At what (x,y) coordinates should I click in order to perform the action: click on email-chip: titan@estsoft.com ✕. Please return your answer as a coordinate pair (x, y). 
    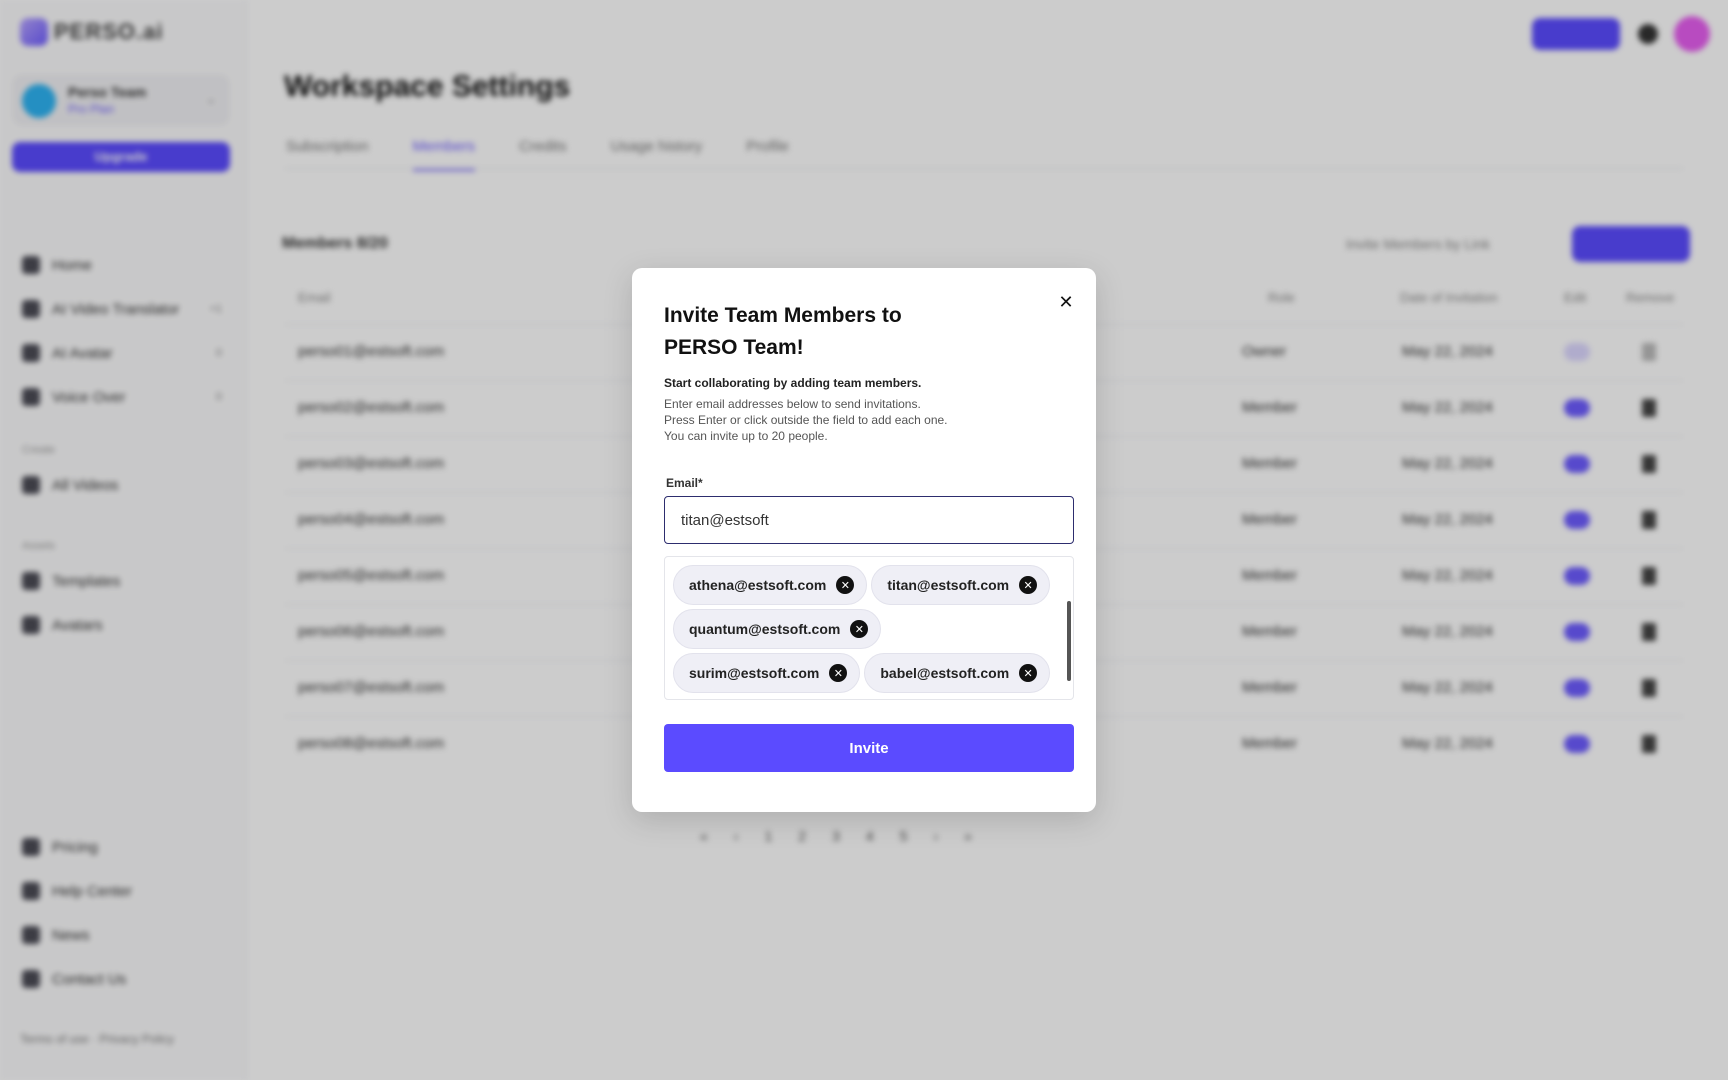
    Looking at the image, I should click on (961, 585).